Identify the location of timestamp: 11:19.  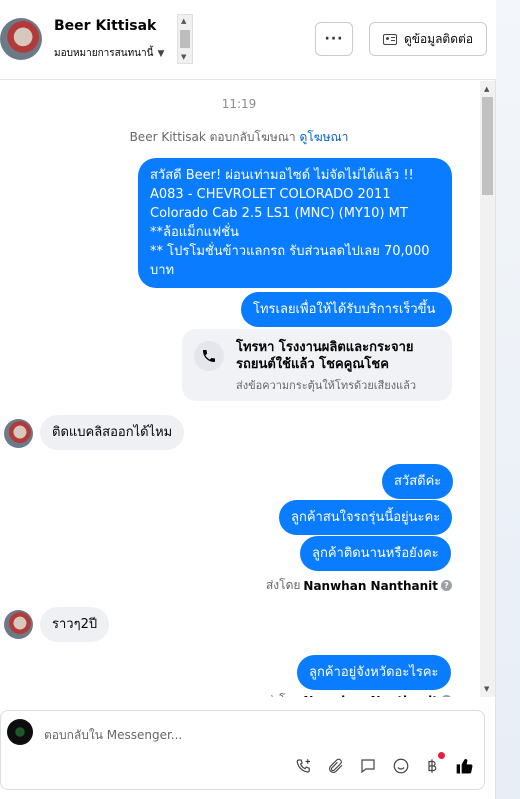
(239, 104).